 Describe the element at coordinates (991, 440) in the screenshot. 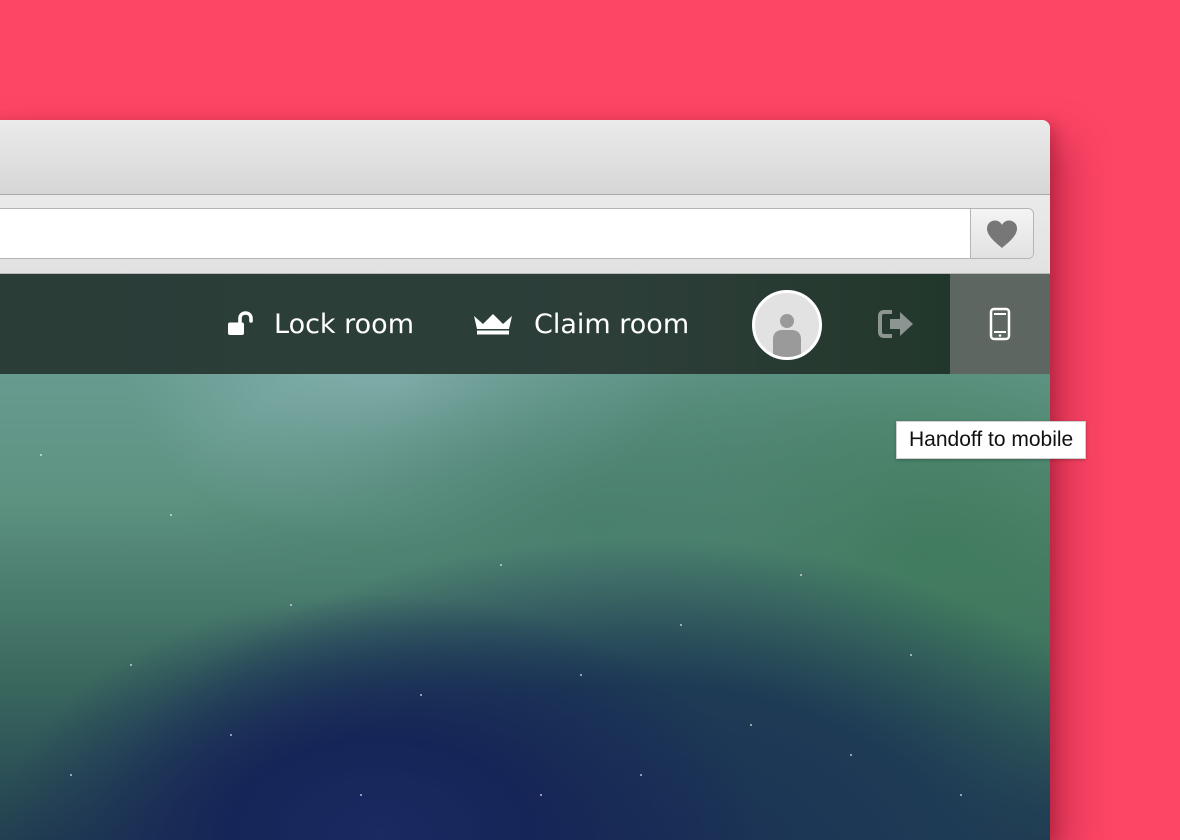

I see `handoff-tooltip: Handoff to mobile` at that location.